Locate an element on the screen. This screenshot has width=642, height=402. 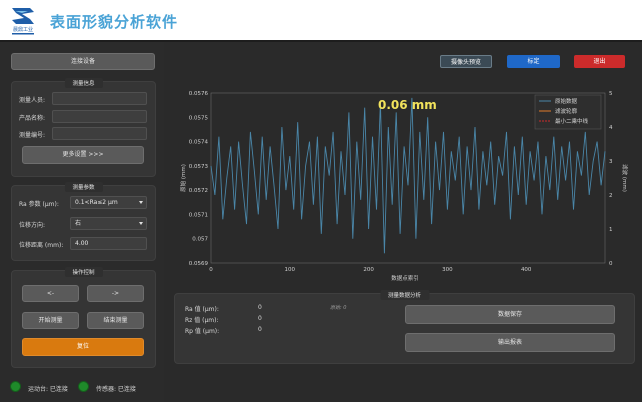
y-axis-label: 原始 (mm) is located at coordinates (183, 178).